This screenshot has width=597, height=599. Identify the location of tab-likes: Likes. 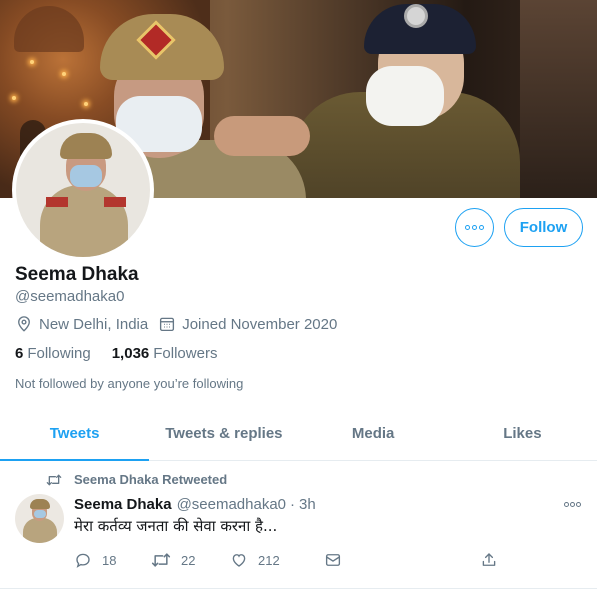
(522, 433).